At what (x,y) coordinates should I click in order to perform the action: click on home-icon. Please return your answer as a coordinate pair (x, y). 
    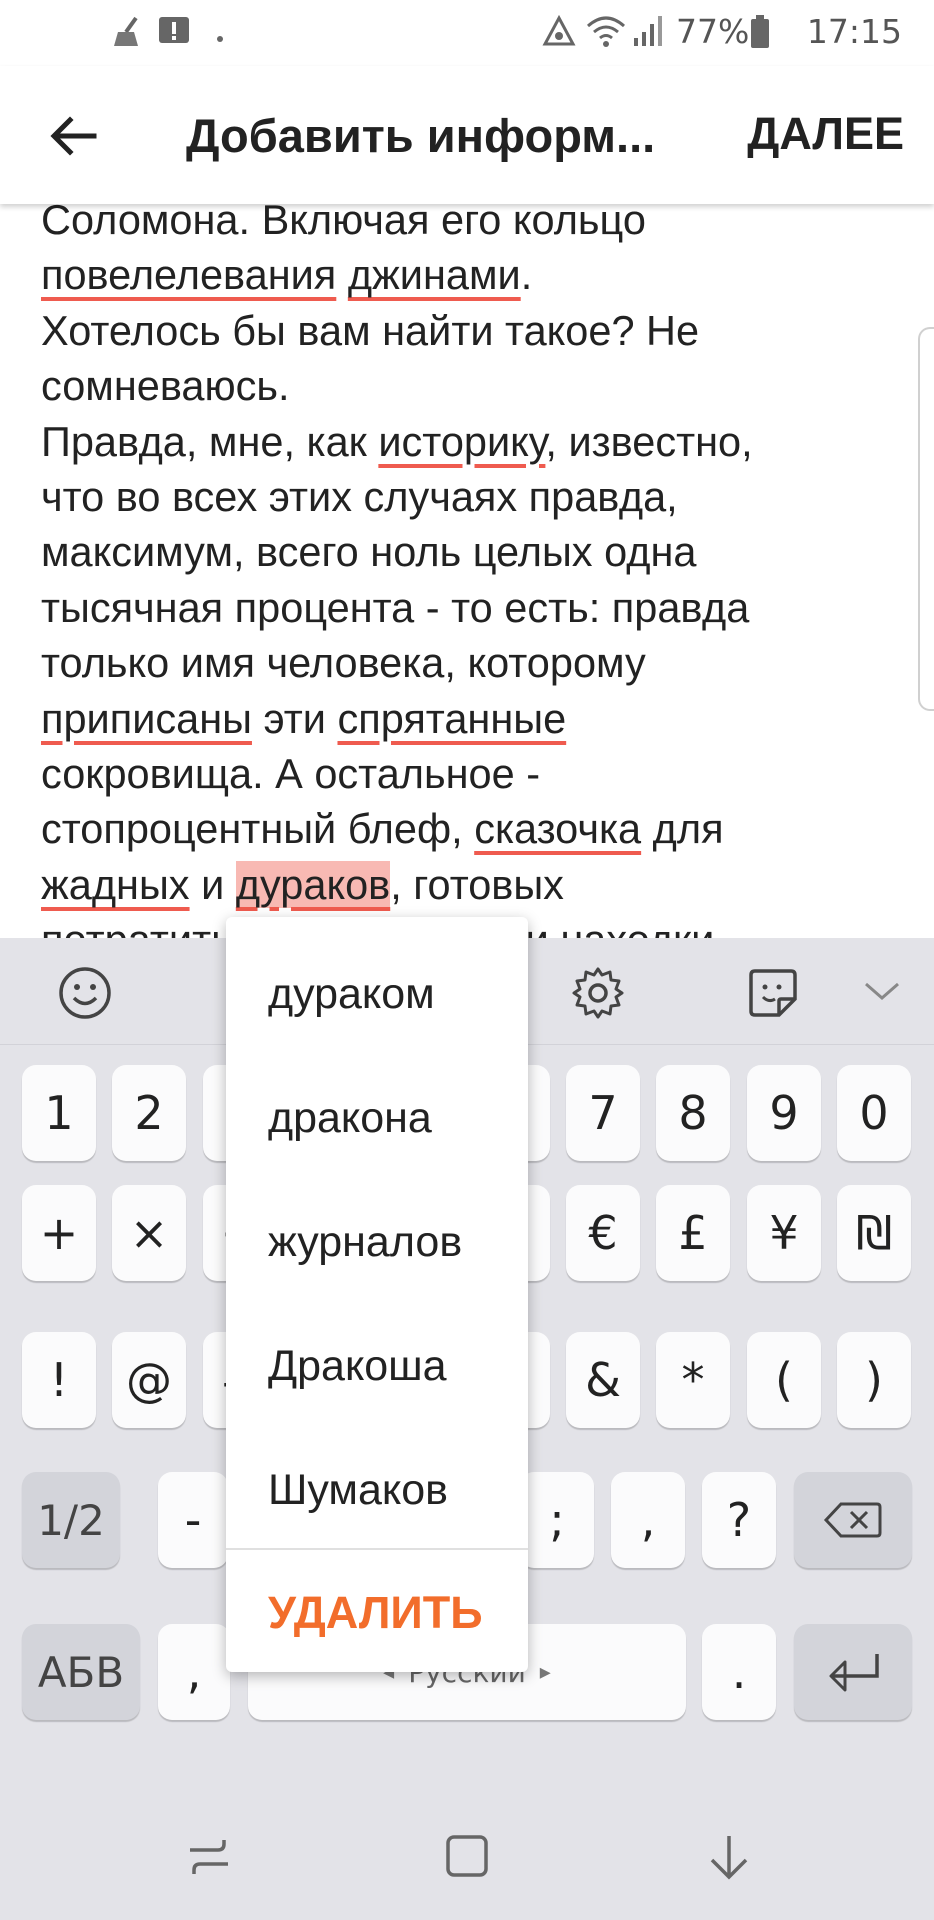
    Looking at the image, I should click on (468, 1857).